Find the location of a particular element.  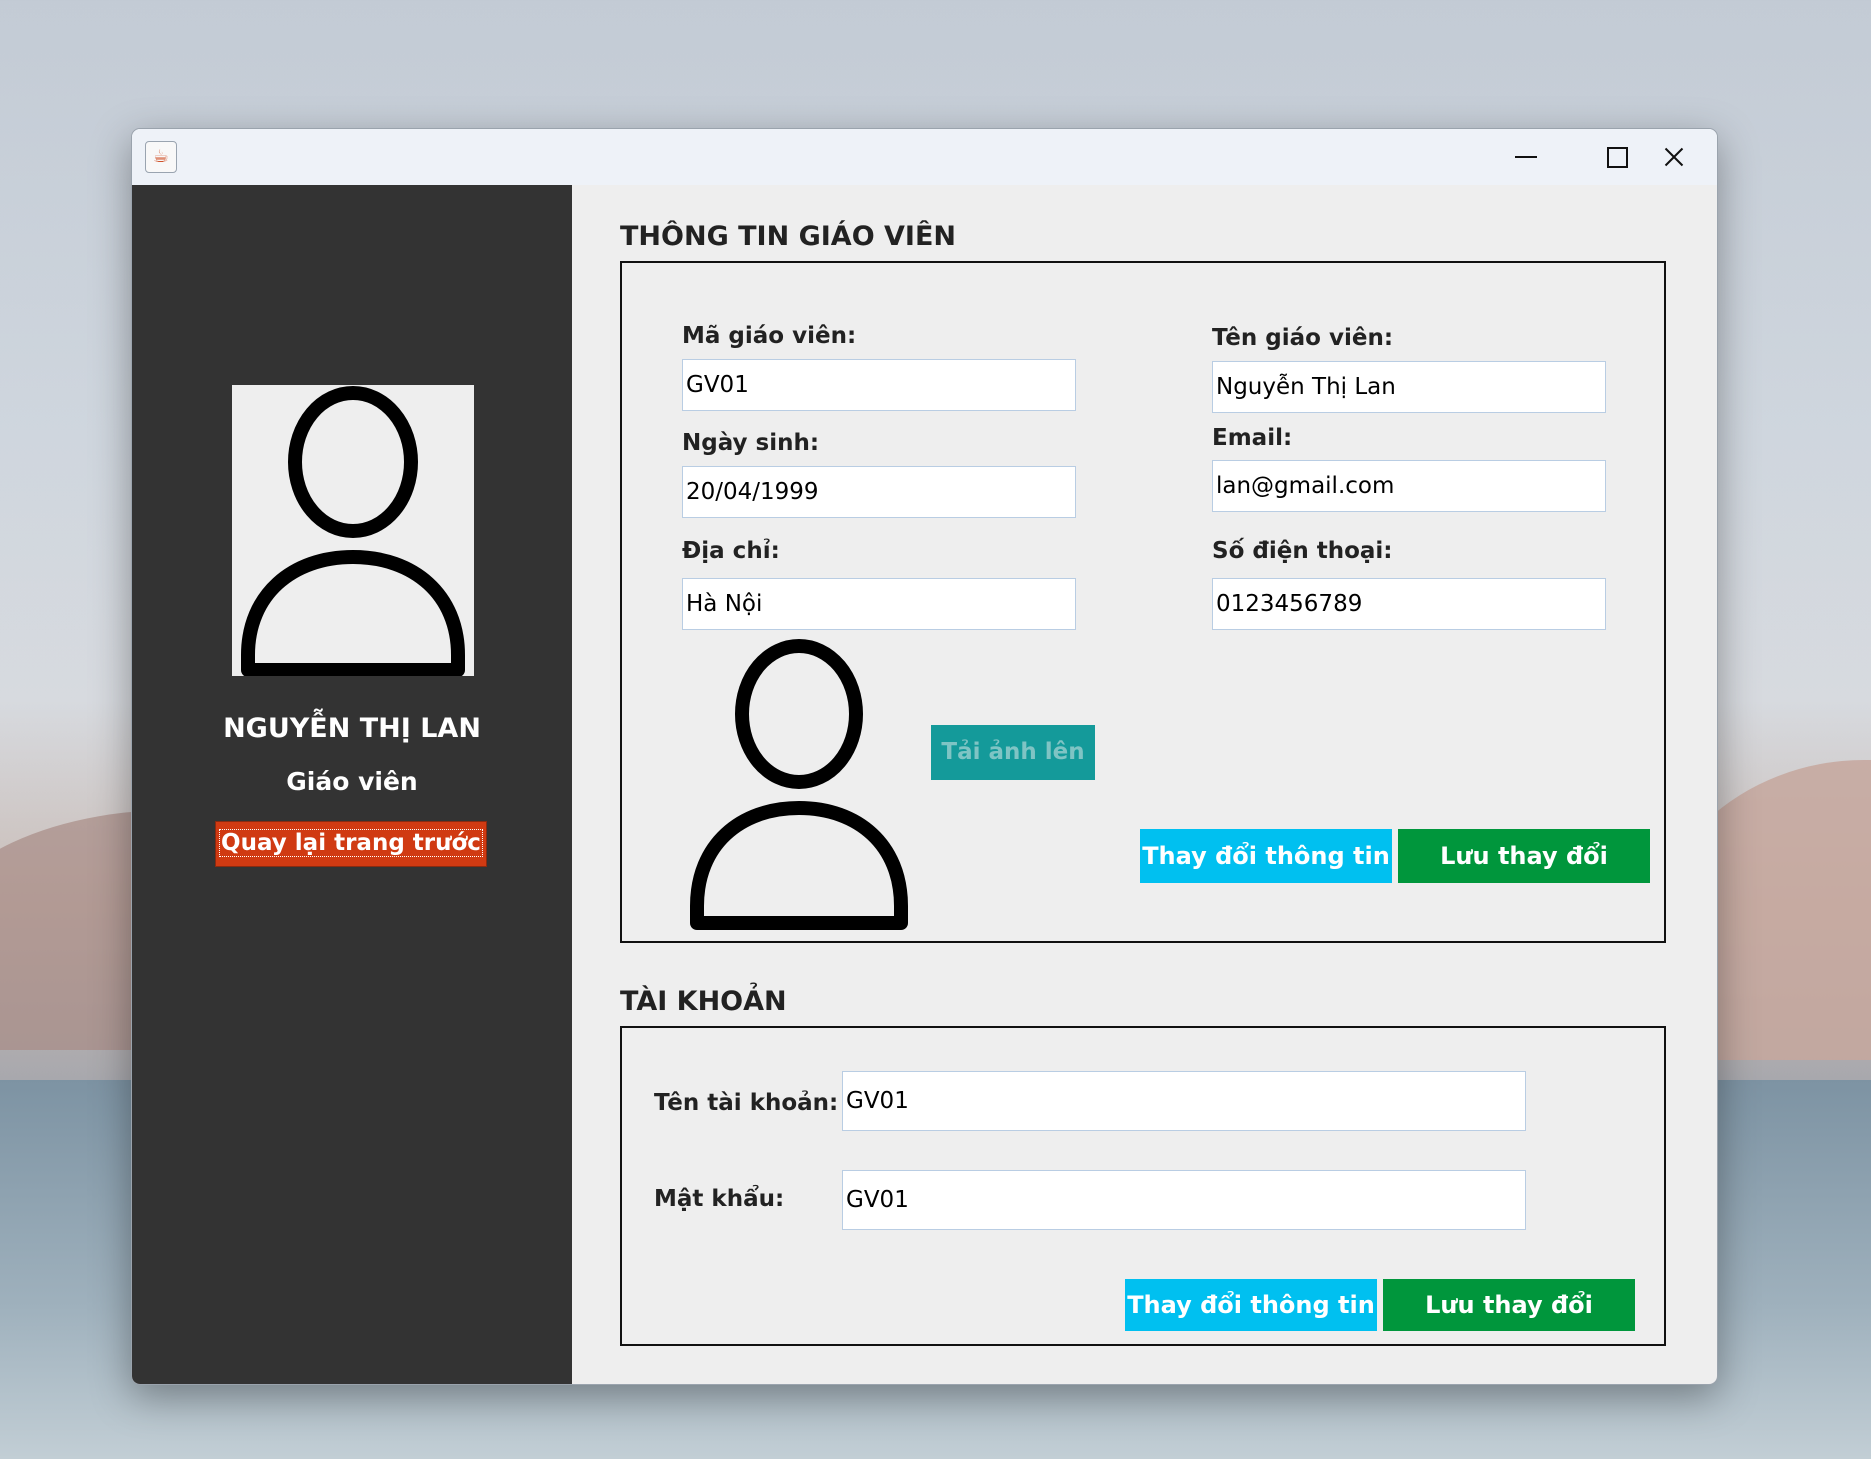

account-title: TÀI KHOẢN is located at coordinates (703, 1001).